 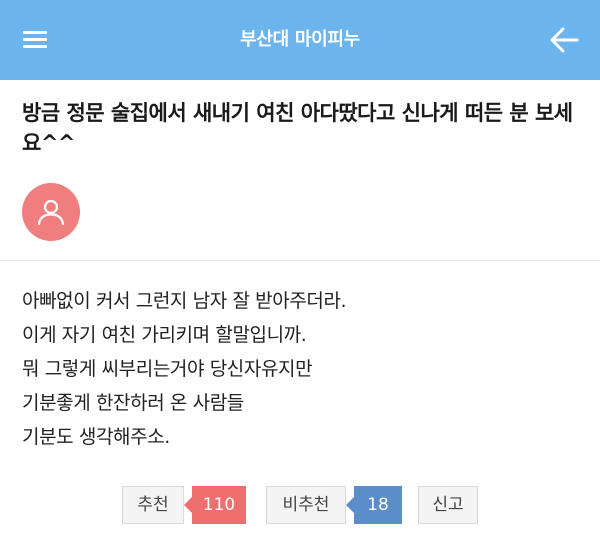 I want to click on user-icon, so click(x=51, y=212).